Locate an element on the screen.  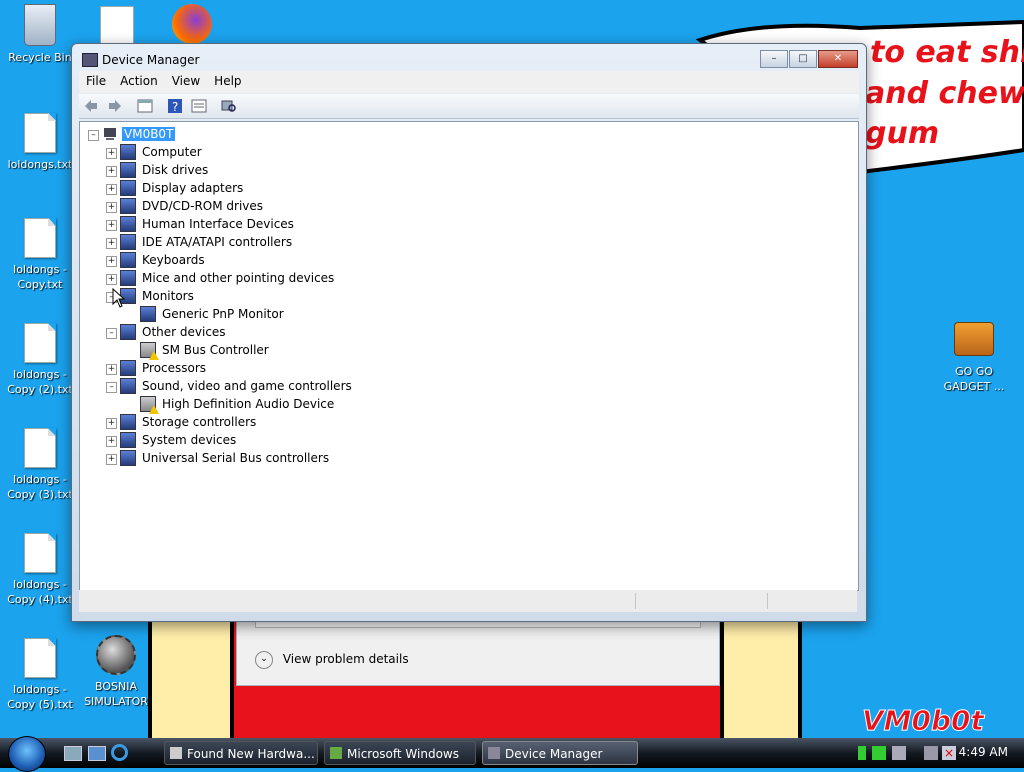
task-label: Device Manager is located at coordinates (554, 754).